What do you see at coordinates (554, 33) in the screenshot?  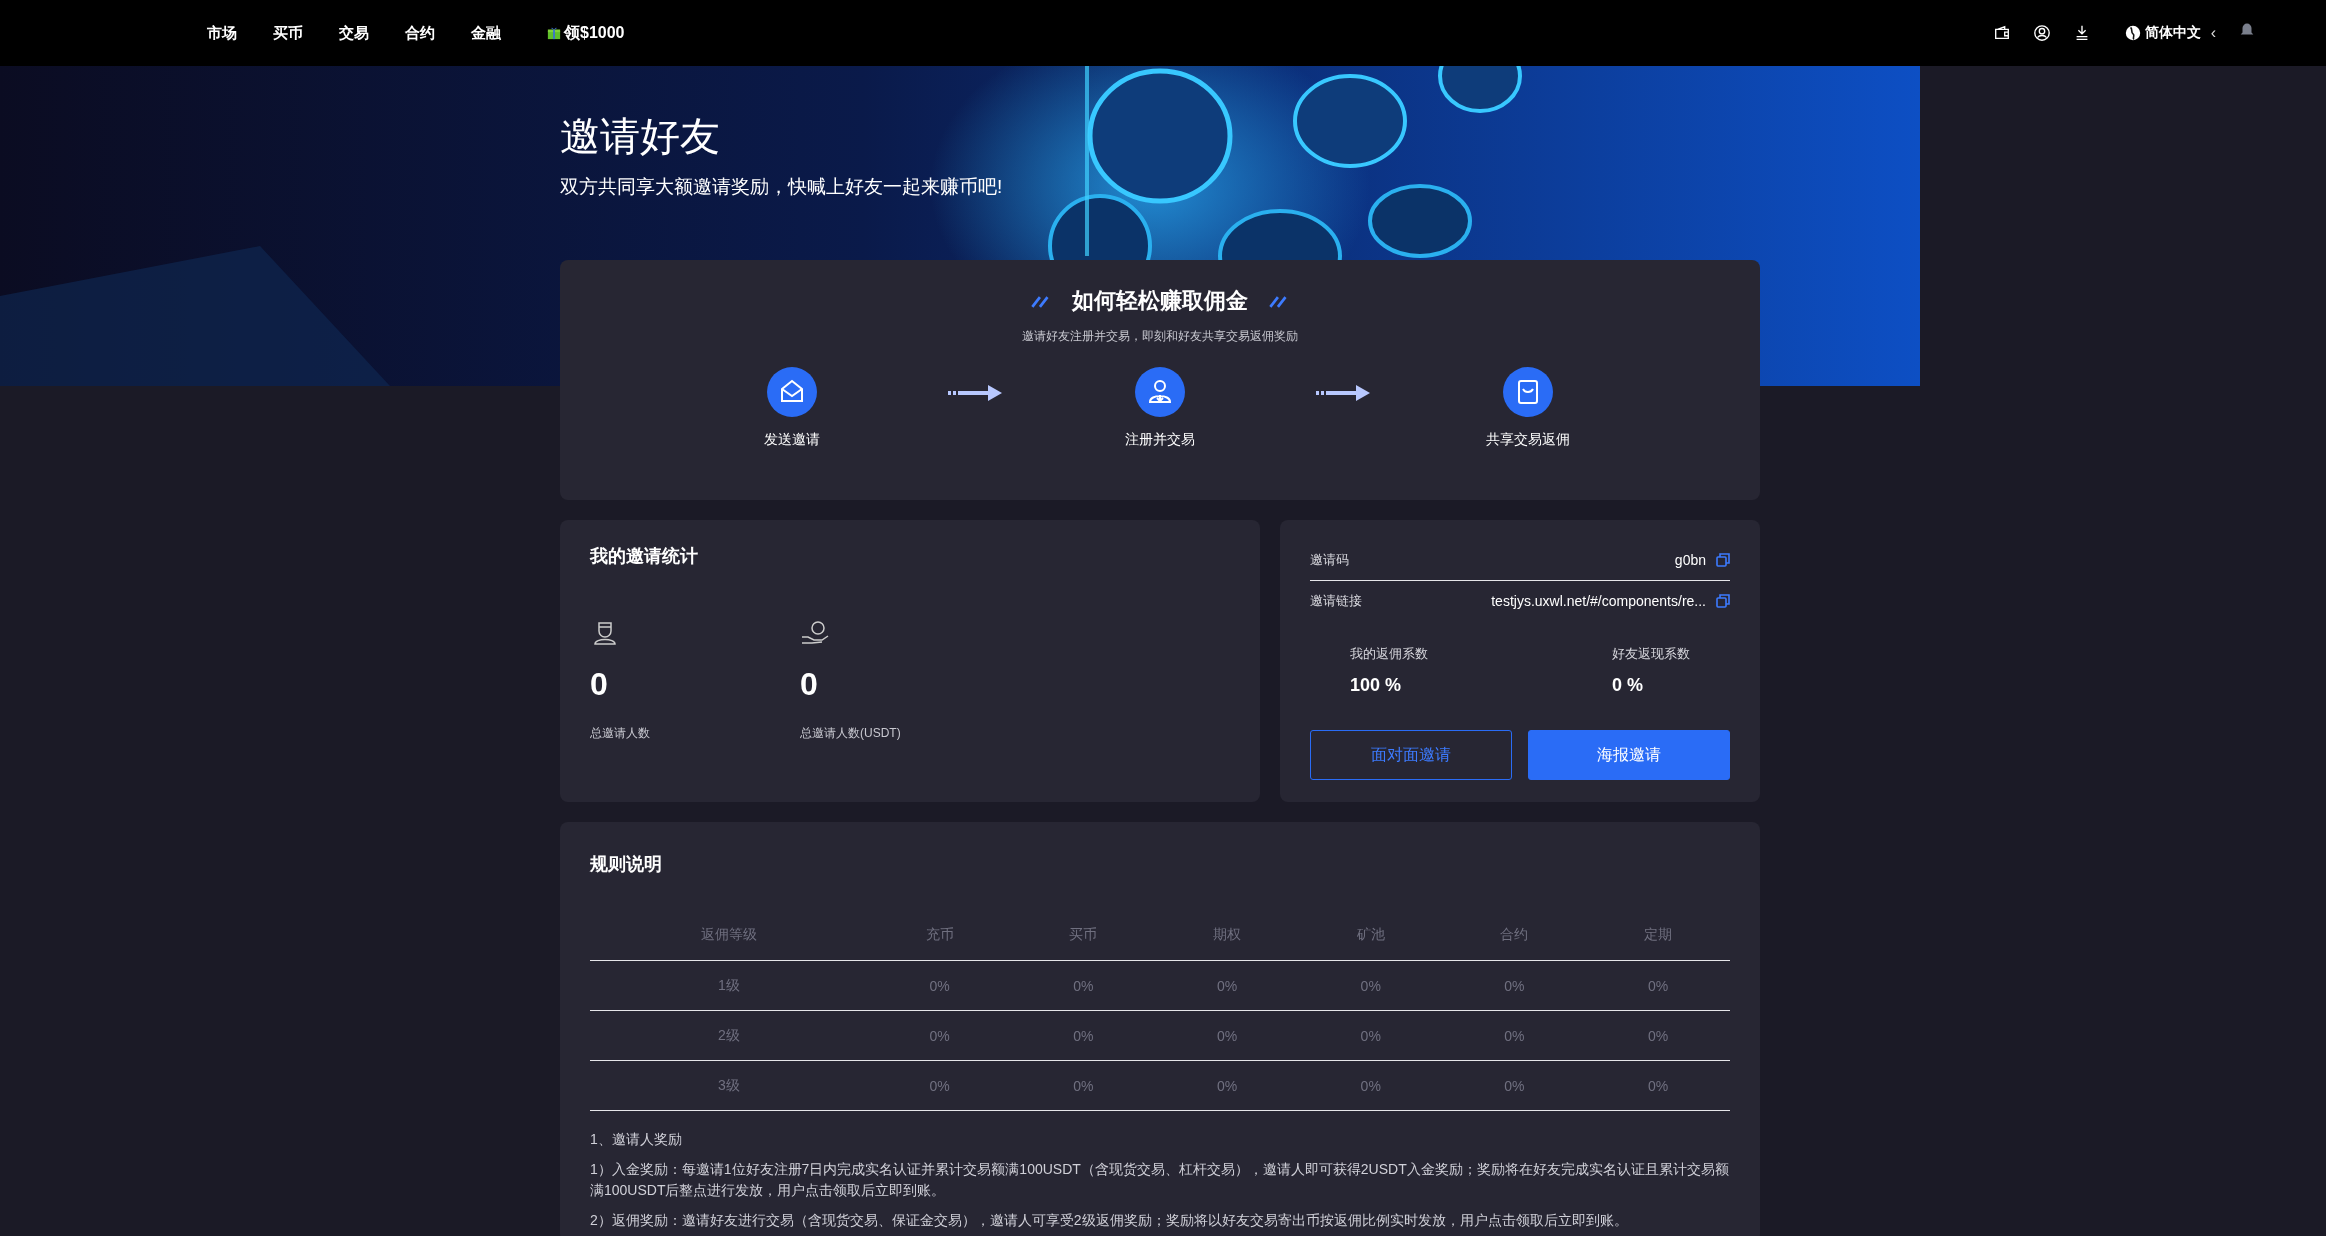 I see `gift-icon` at bounding box center [554, 33].